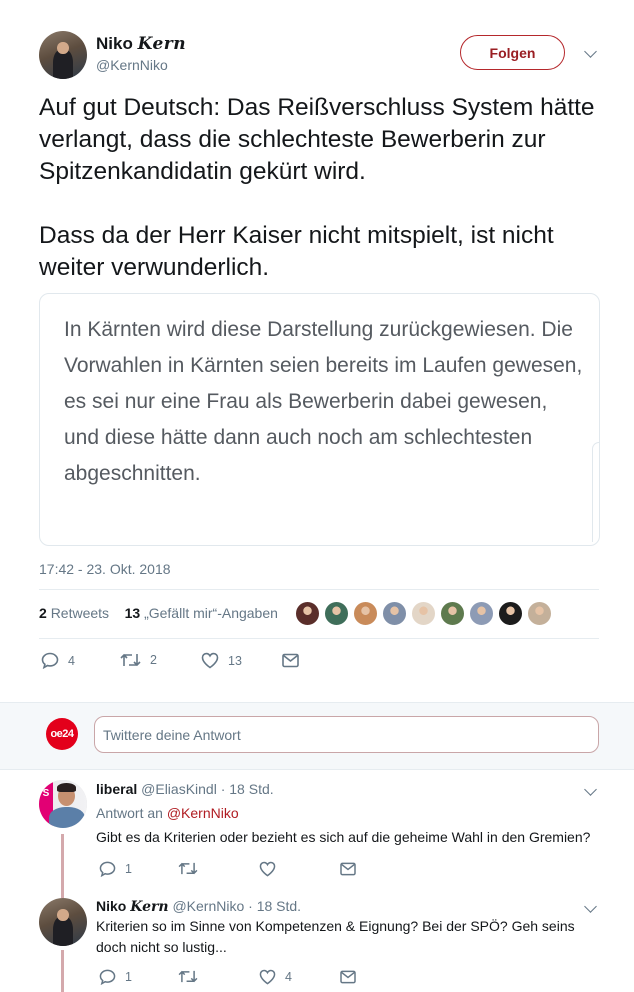  Describe the element at coordinates (63, 804) in the screenshot. I see `reply-avatar: S` at that location.